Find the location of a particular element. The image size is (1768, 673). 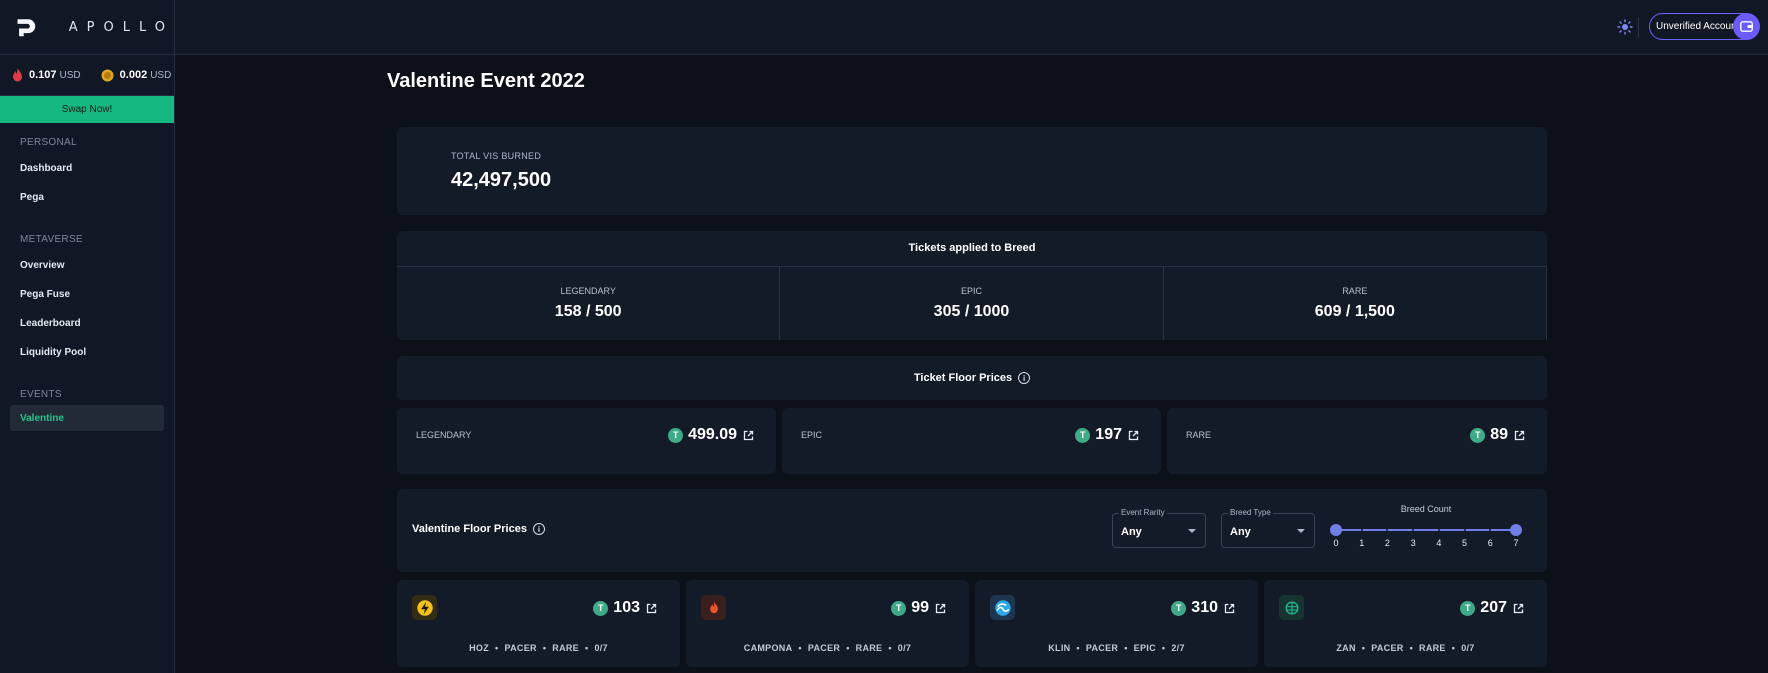

pega-breeds: 2/7 is located at coordinates (1178, 648).